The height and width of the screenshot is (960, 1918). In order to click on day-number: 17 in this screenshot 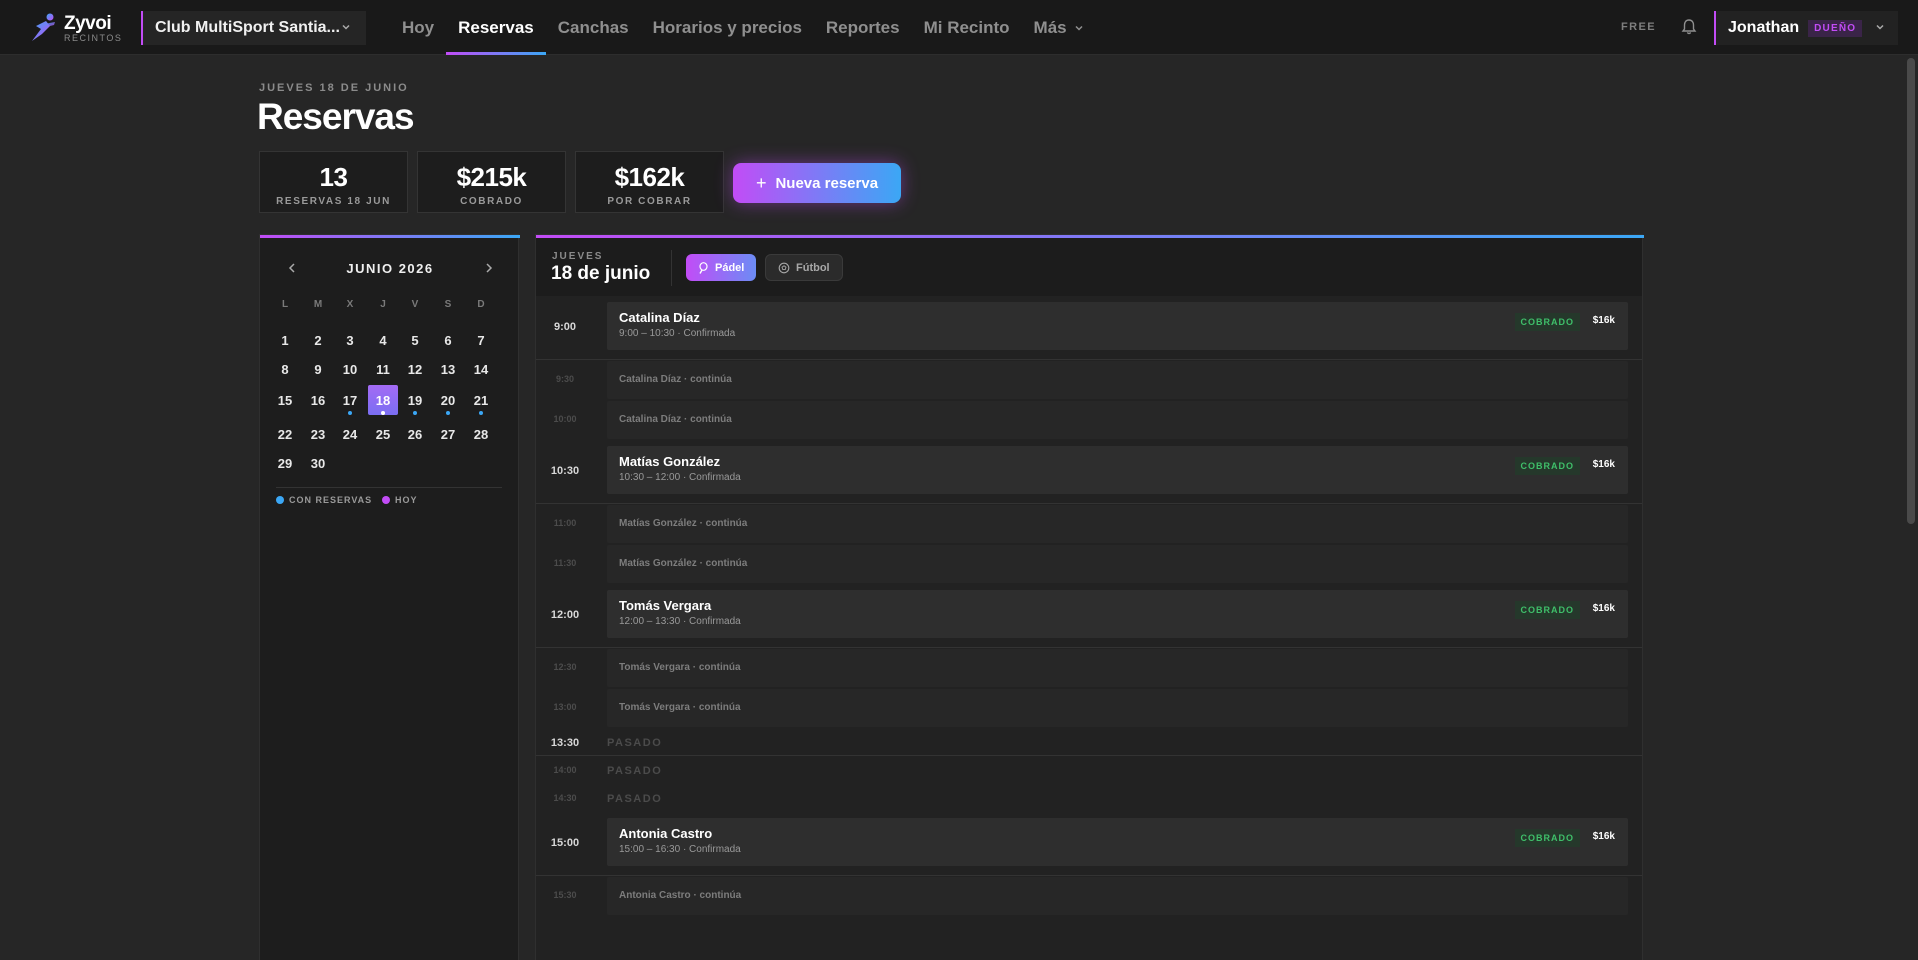, I will do `click(350, 400)`.